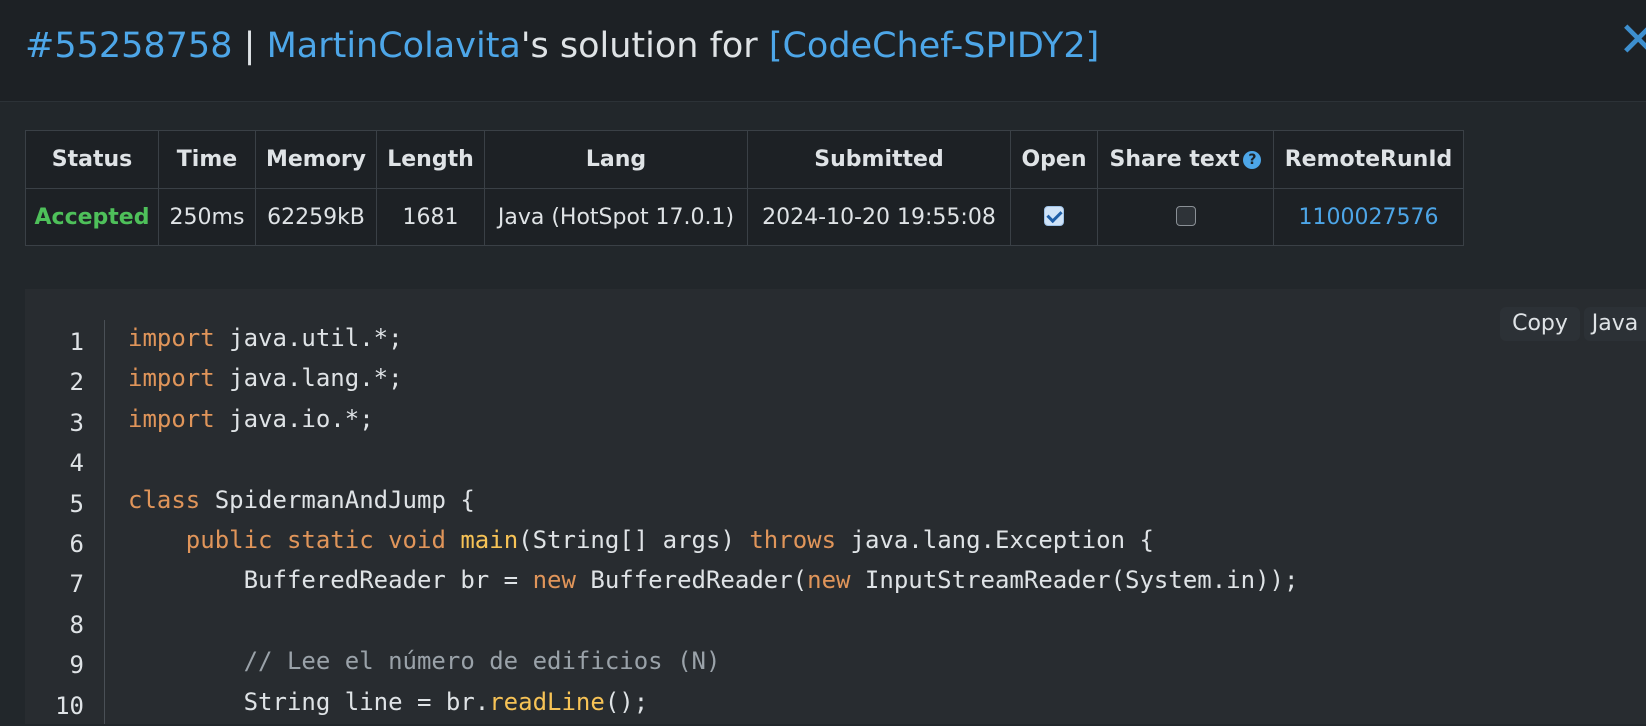 The height and width of the screenshot is (726, 1646). I want to click on user-link: MartinColavita, so click(394, 46).